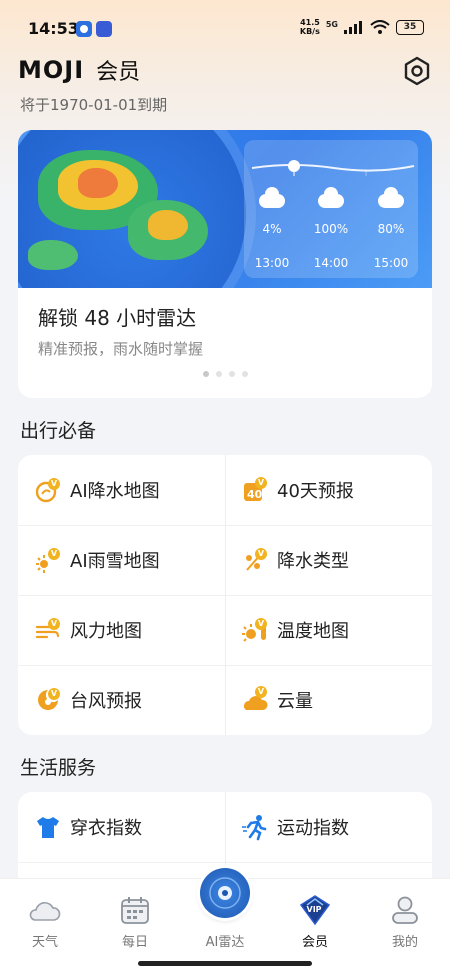 The height and width of the screenshot is (974, 450). I want to click on net-speed: 41.5 KB/s, so click(310, 27).